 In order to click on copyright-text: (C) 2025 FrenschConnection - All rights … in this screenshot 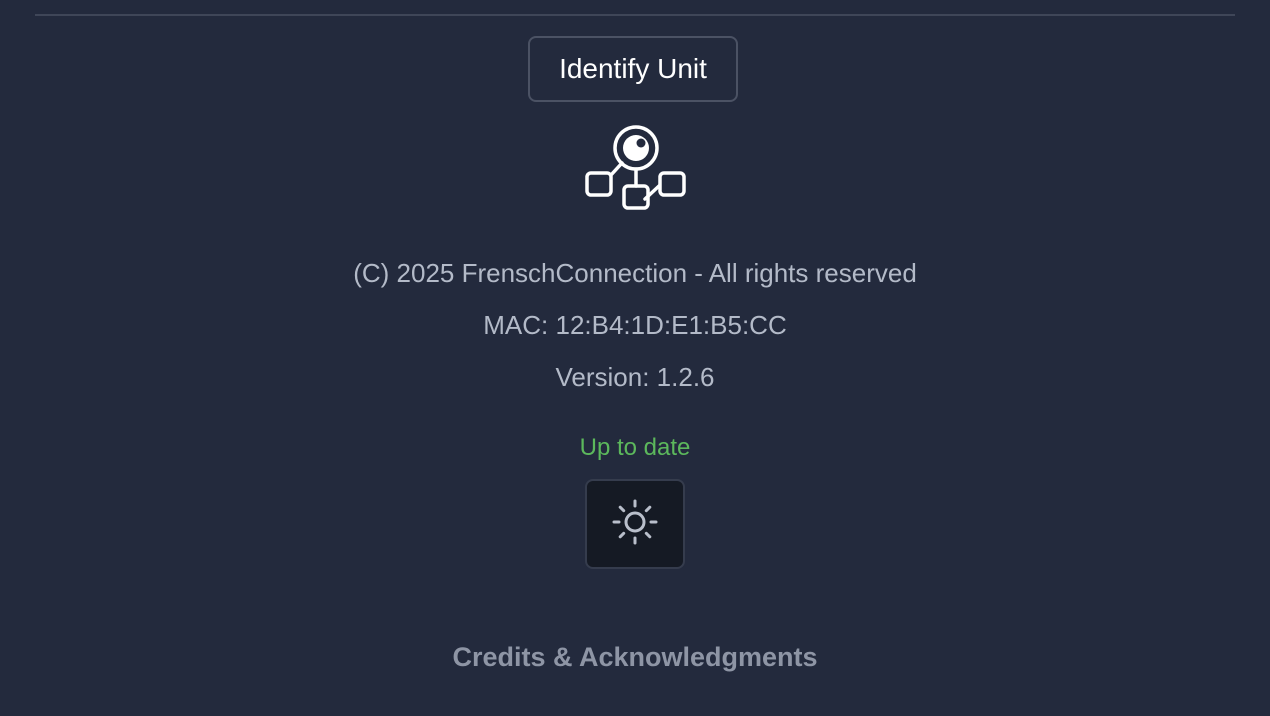, I will do `click(635, 273)`.